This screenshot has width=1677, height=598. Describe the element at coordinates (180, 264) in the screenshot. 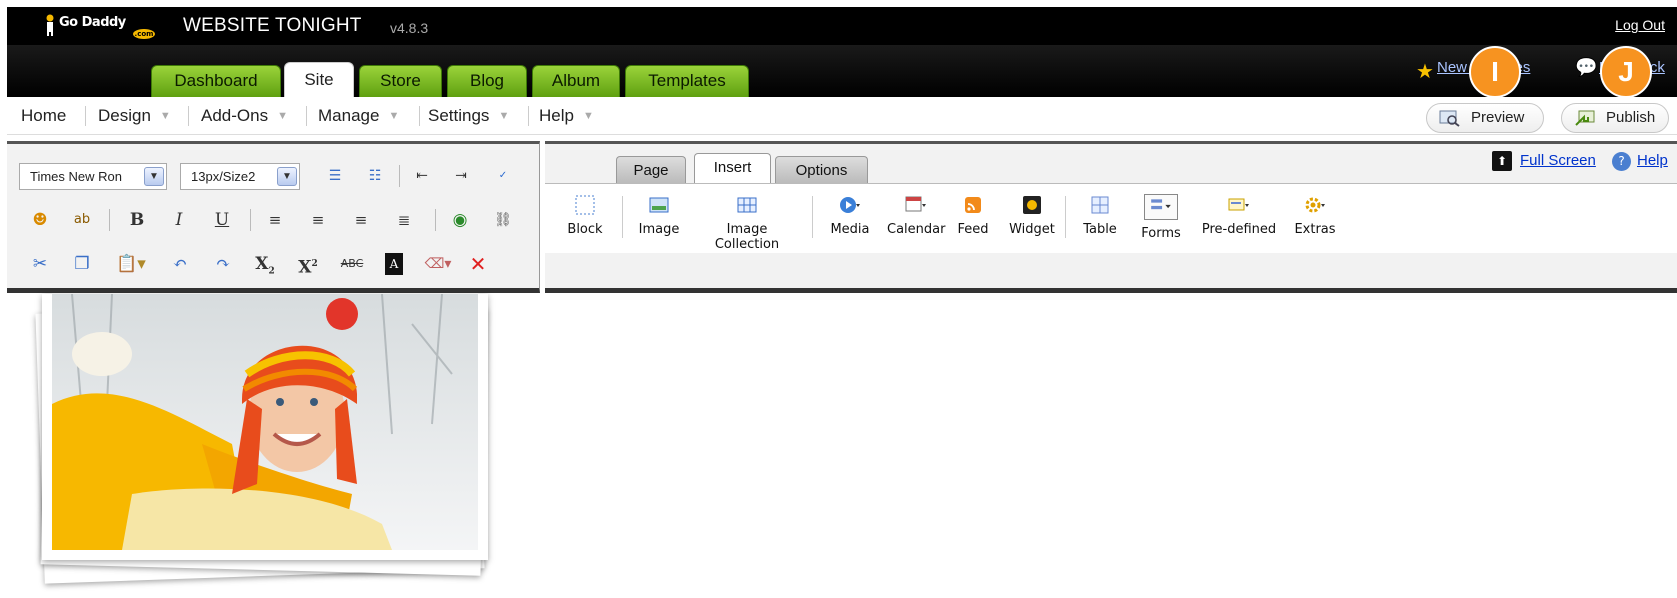

I see `undo-icon: ↶` at that location.